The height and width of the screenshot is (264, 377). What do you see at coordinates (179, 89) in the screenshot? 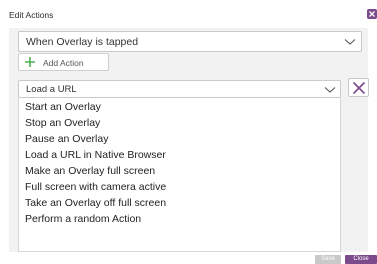
I see `action-select: Load a URL` at bounding box center [179, 89].